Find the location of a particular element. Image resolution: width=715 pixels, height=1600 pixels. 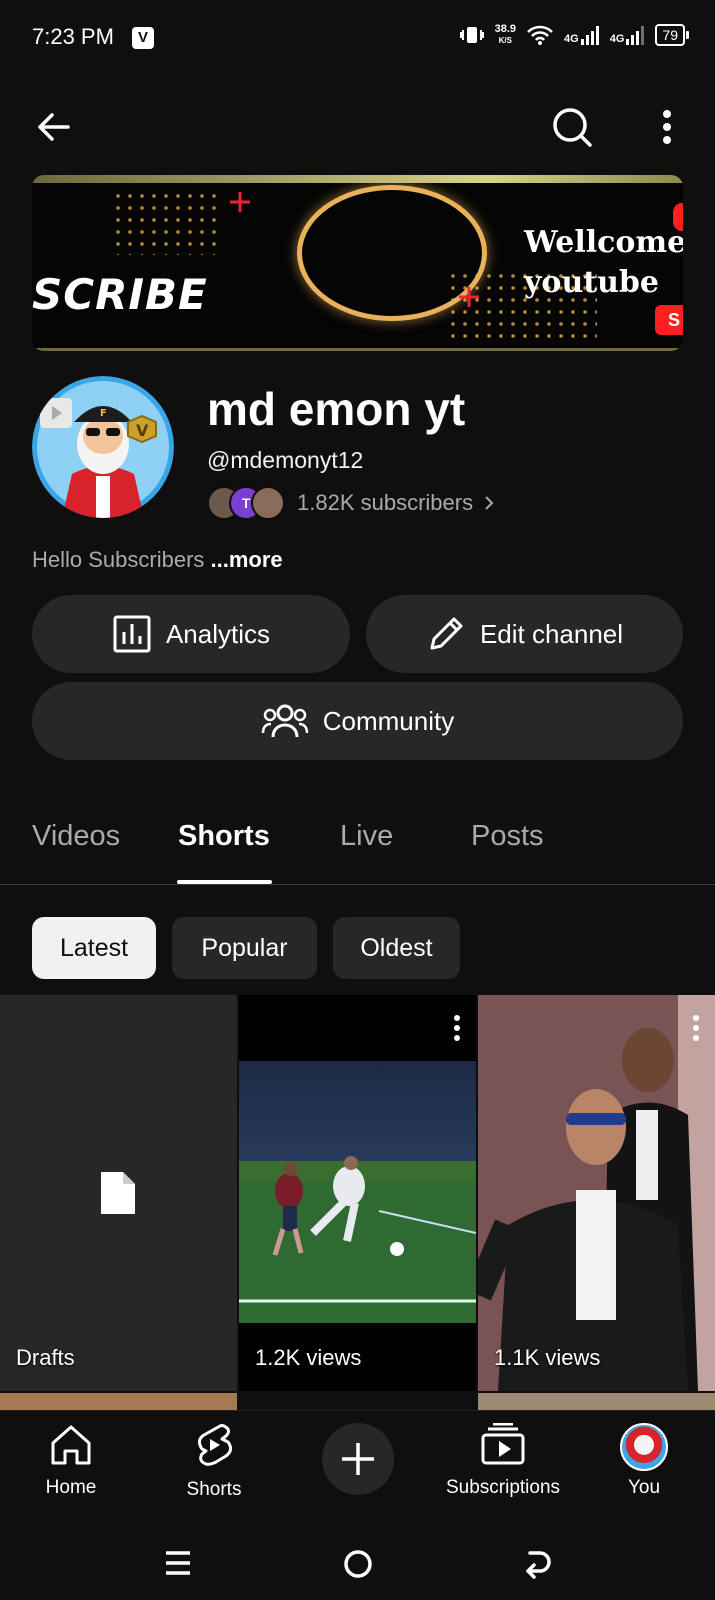

edit-channel-button: Edit channel is located at coordinates (524, 634).